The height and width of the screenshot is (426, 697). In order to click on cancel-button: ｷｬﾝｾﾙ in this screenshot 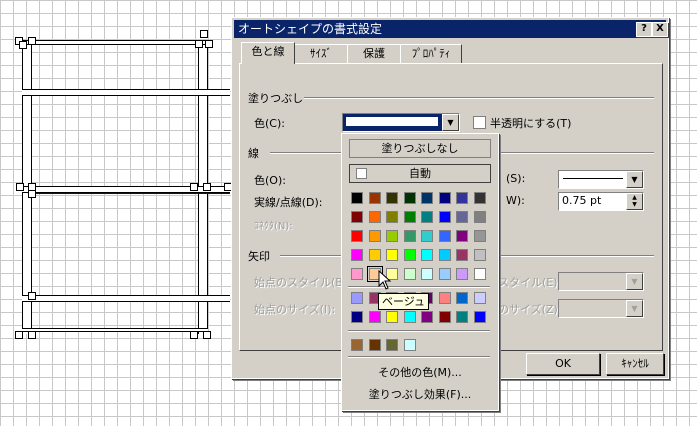, I will do `click(635, 364)`.